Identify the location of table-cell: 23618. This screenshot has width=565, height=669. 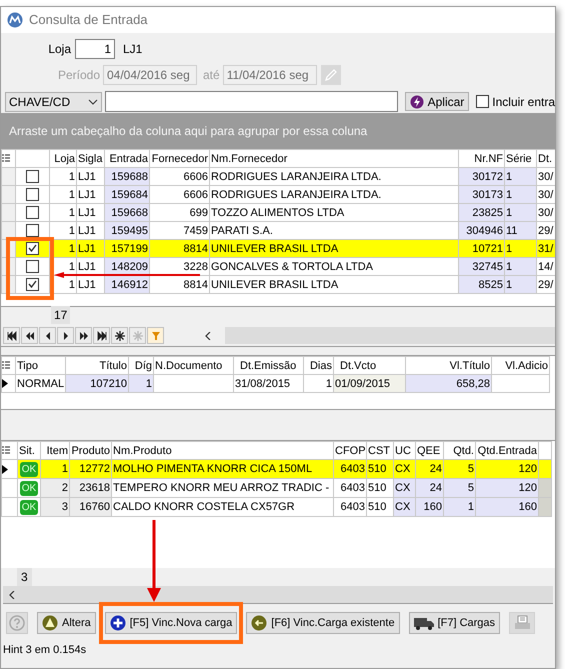
(91, 488).